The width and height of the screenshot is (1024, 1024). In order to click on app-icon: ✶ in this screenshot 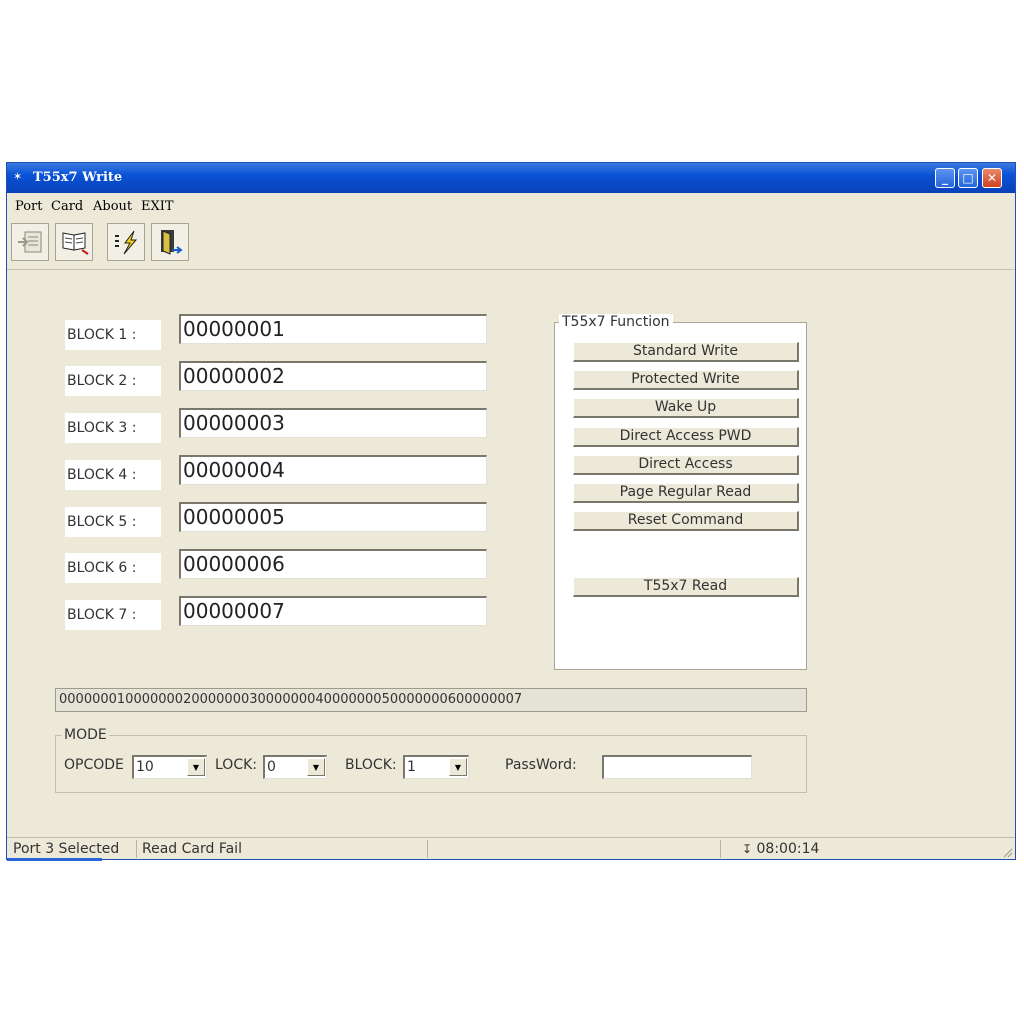, I will do `click(18, 176)`.